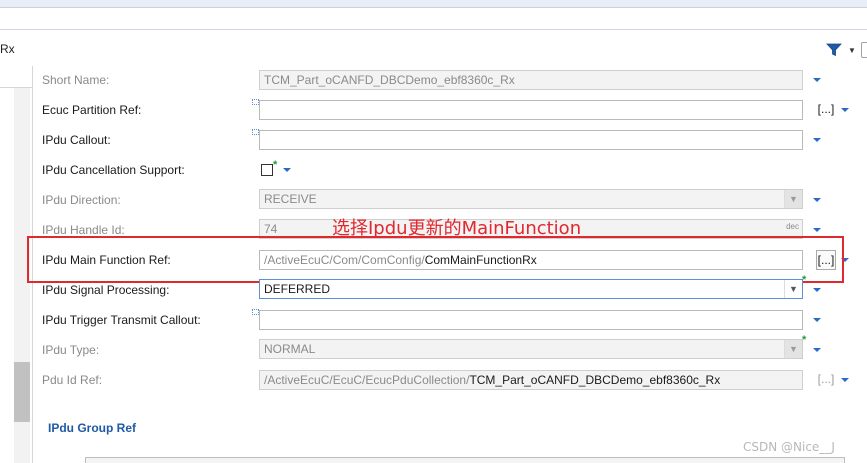 This screenshot has height=463, width=867. I want to click on filter-dropdown-icon: ▼, so click(852, 50).